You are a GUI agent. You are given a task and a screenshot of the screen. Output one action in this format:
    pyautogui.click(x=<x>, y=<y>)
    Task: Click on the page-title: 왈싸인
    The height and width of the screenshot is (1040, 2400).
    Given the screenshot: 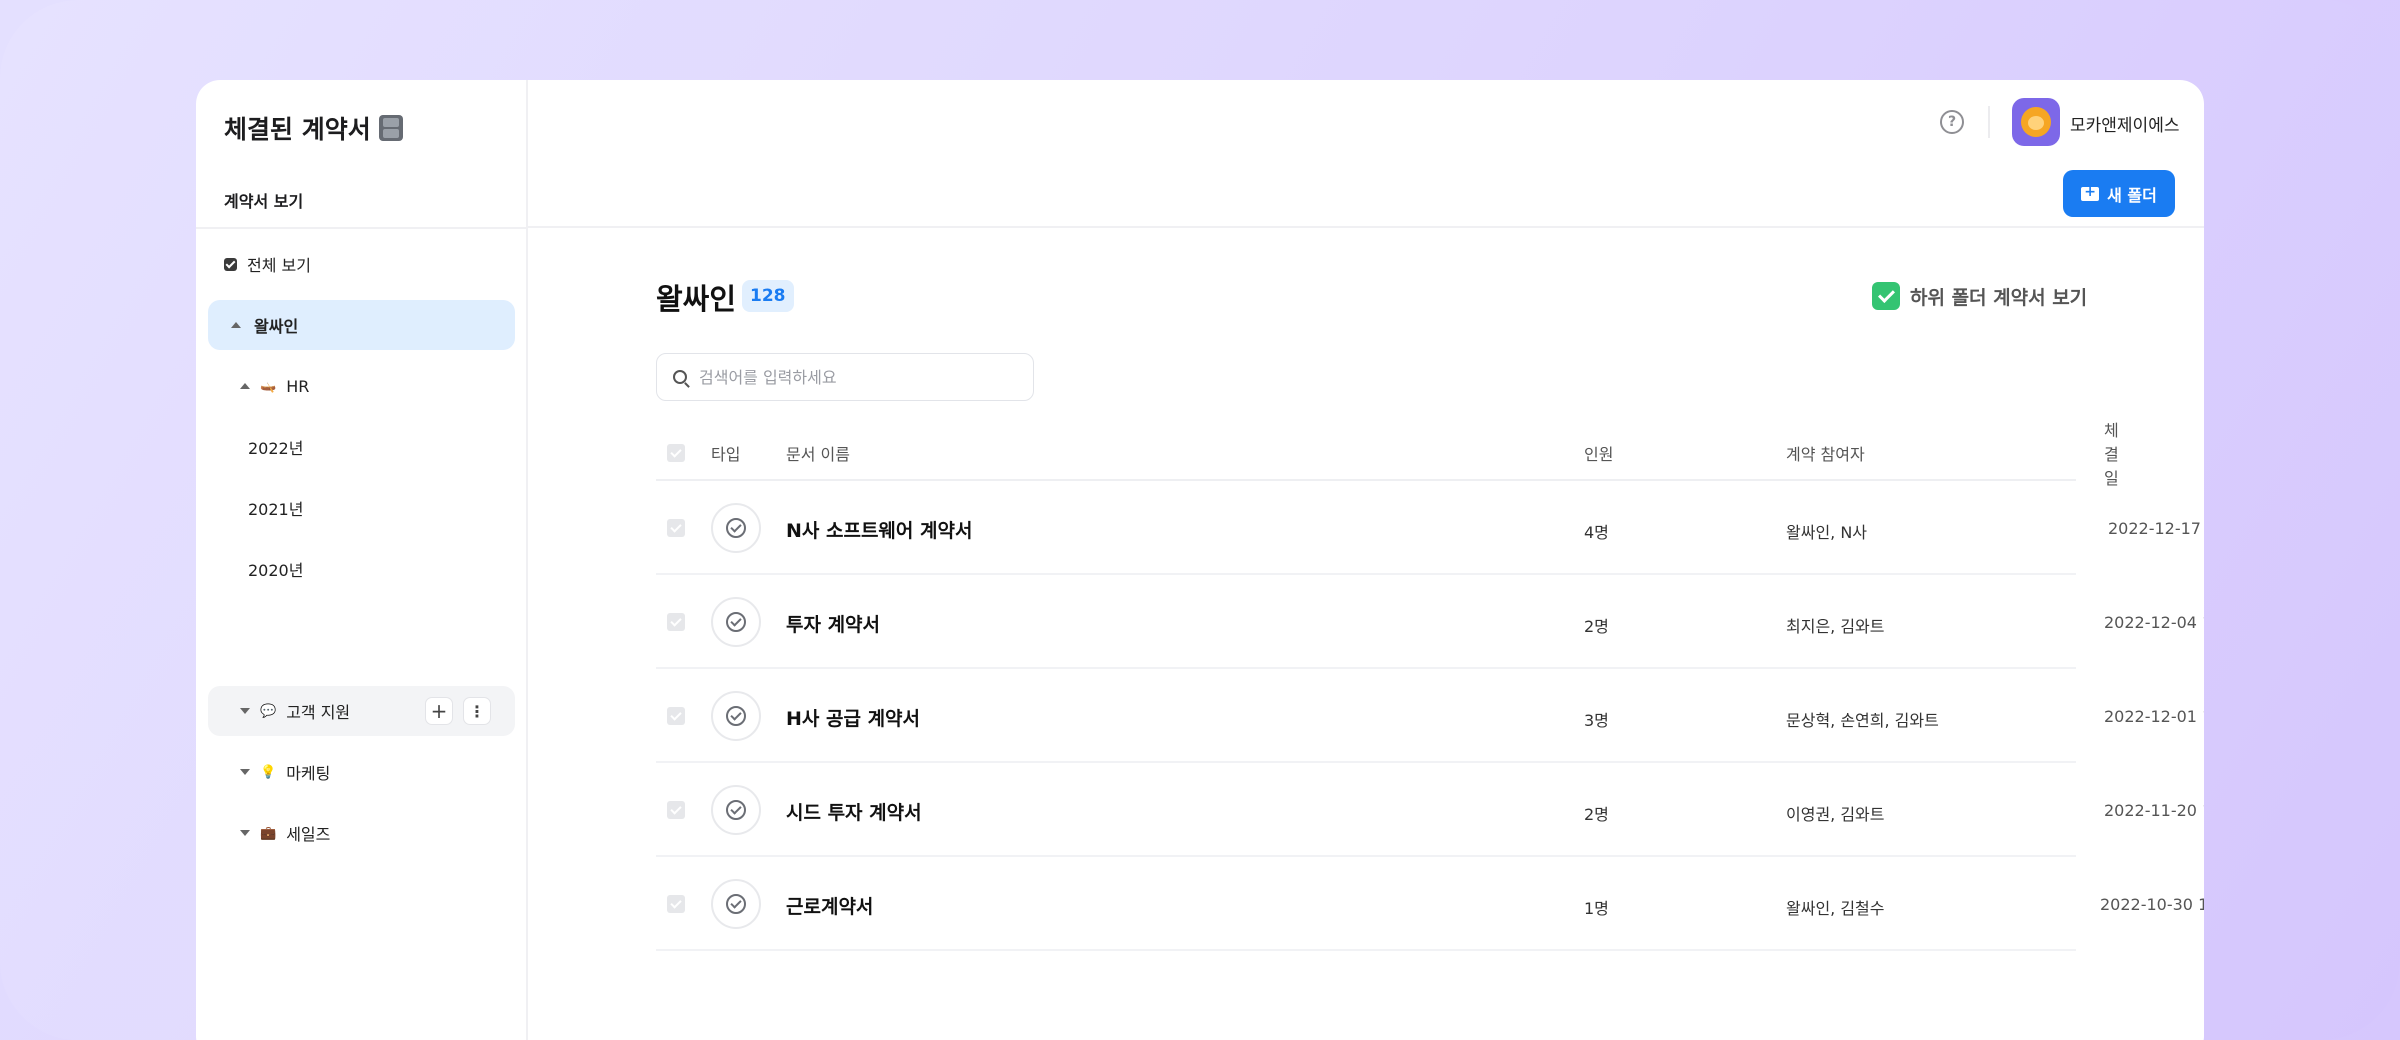 What is the action you would take?
    pyautogui.click(x=696, y=299)
    